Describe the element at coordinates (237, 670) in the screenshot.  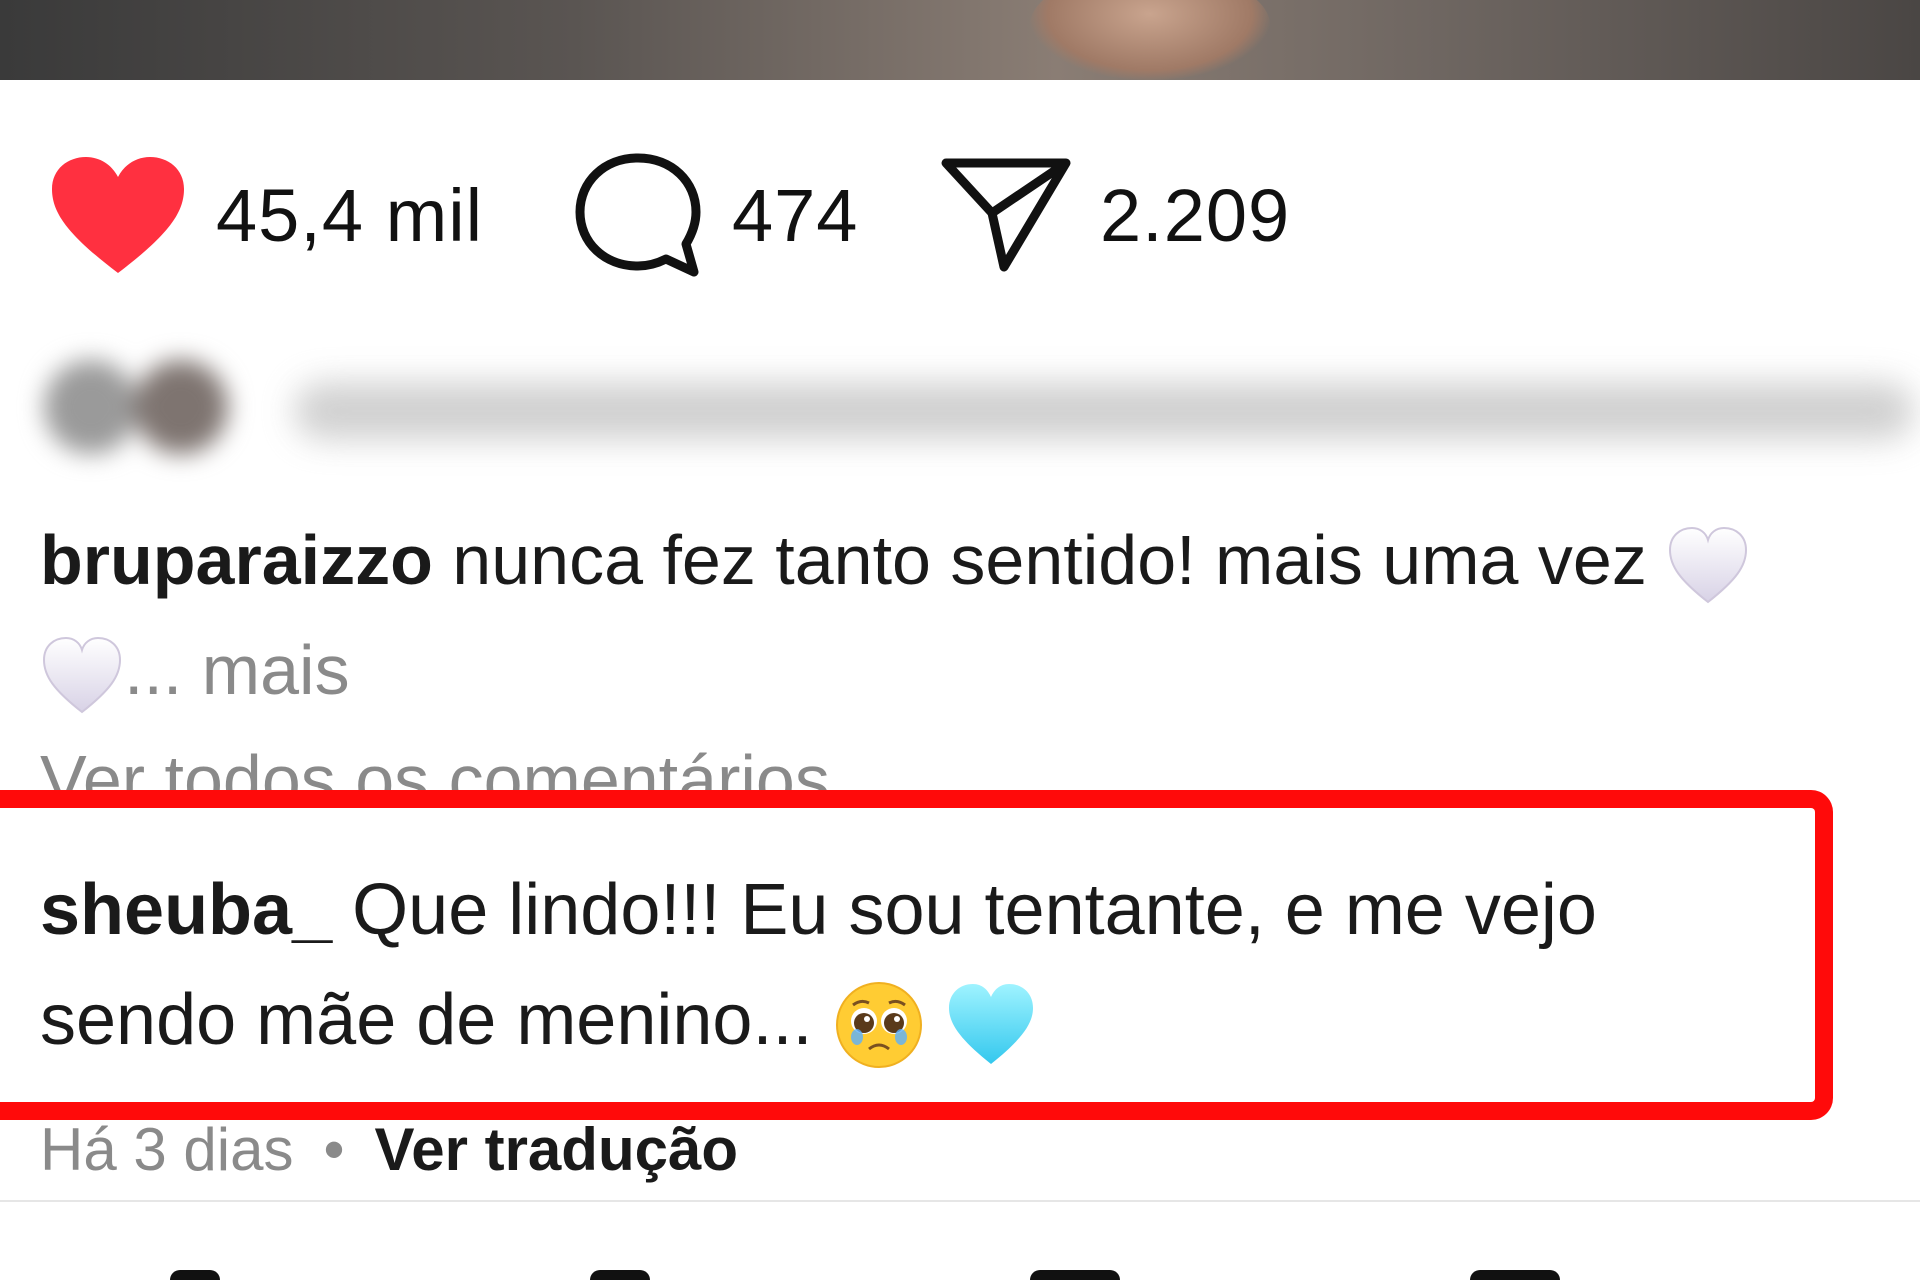
I see `caption-more-link: ... mais` at that location.